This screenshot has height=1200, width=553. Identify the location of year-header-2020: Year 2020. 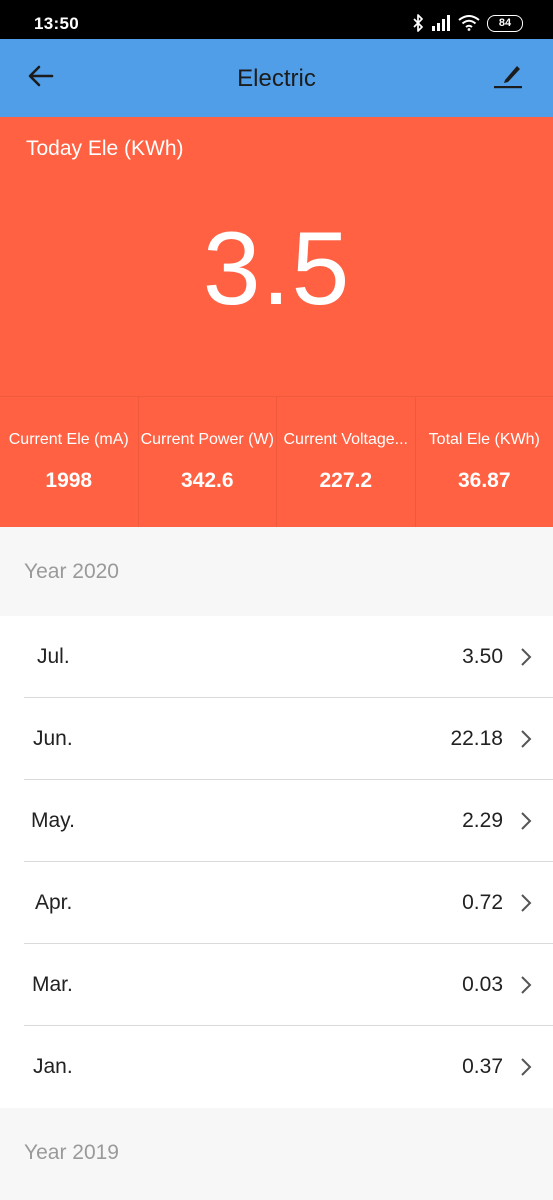
(276, 571).